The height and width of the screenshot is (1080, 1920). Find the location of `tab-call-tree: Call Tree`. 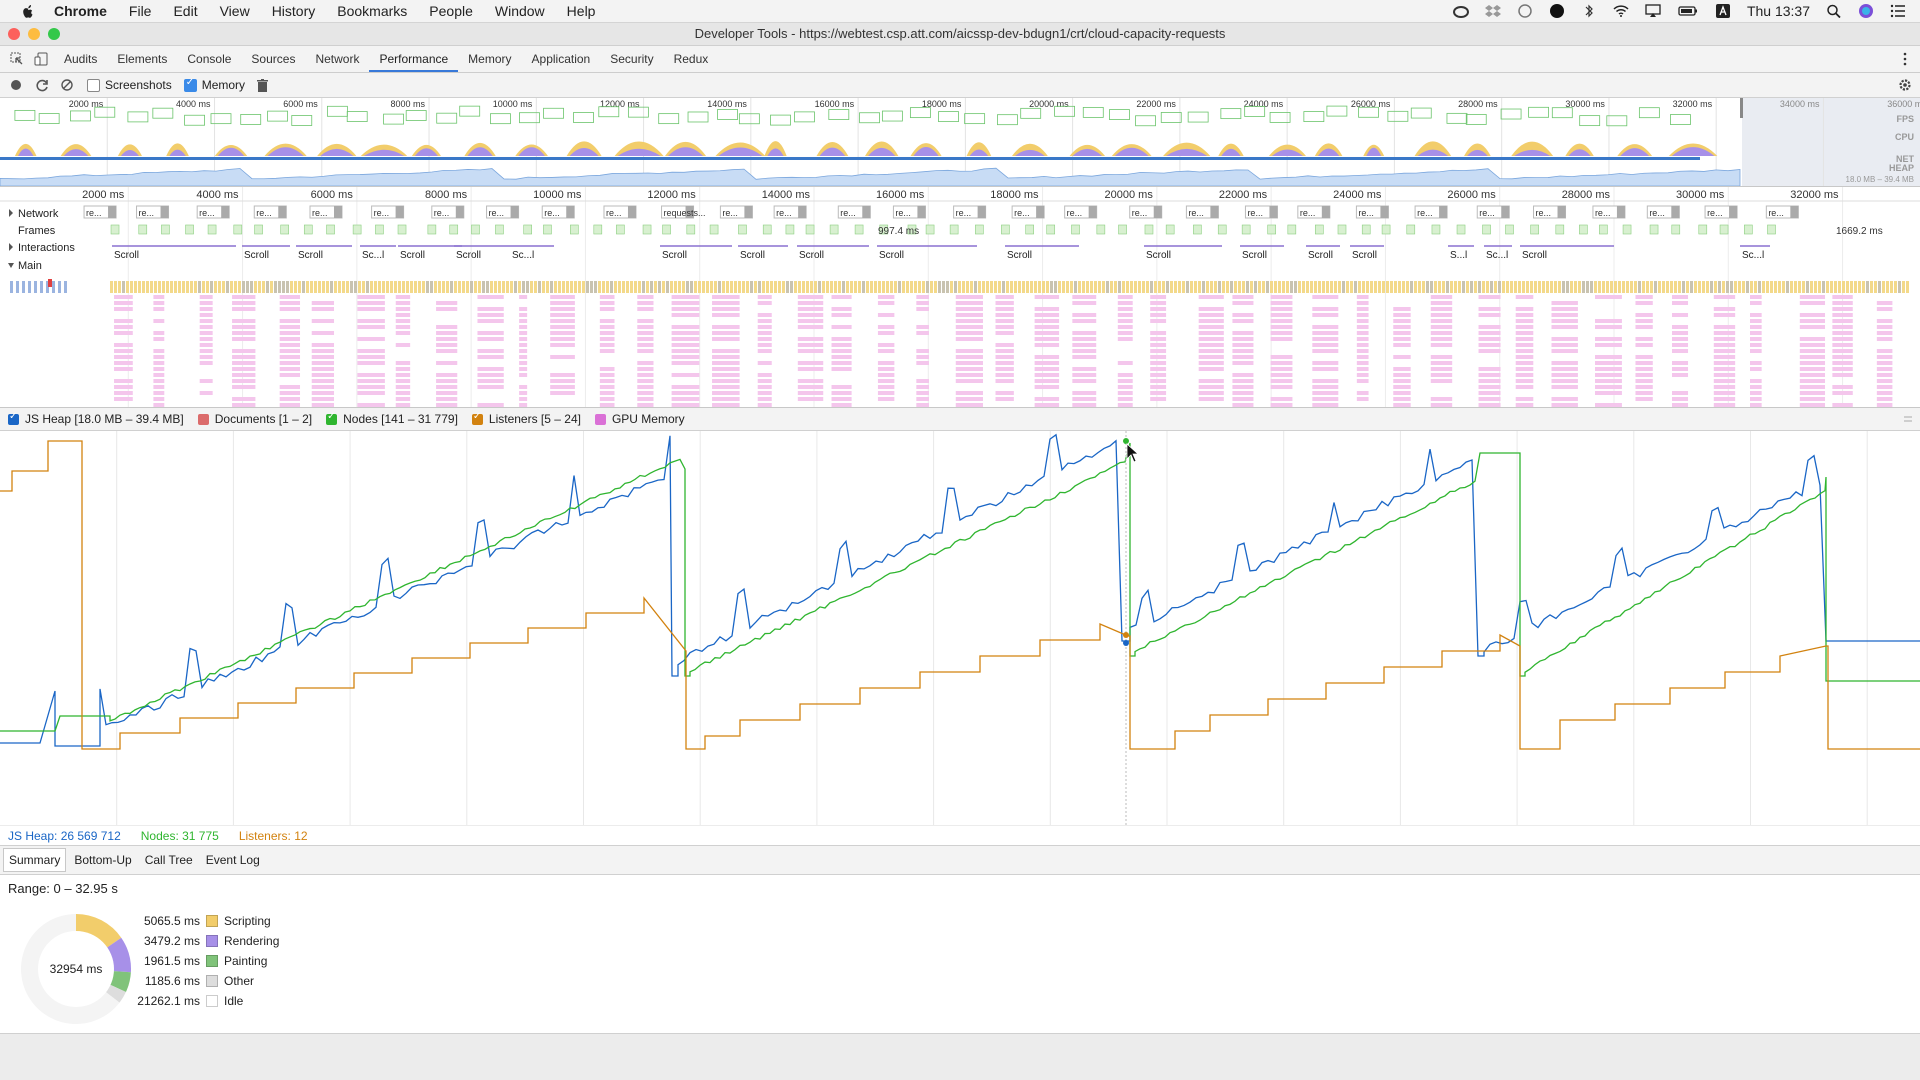

tab-call-tree: Call Tree is located at coordinates (169, 860).